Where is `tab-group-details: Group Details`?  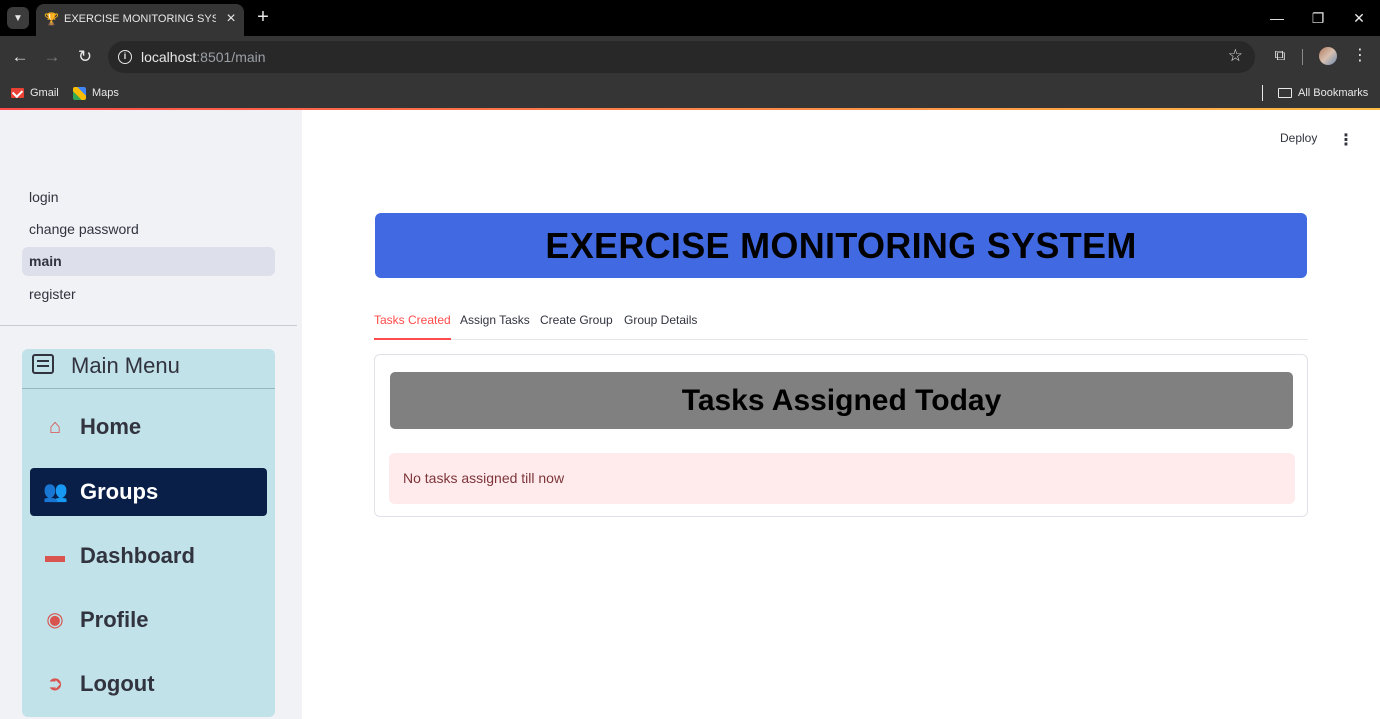 tab-group-details: Group Details is located at coordinates (660, 326).